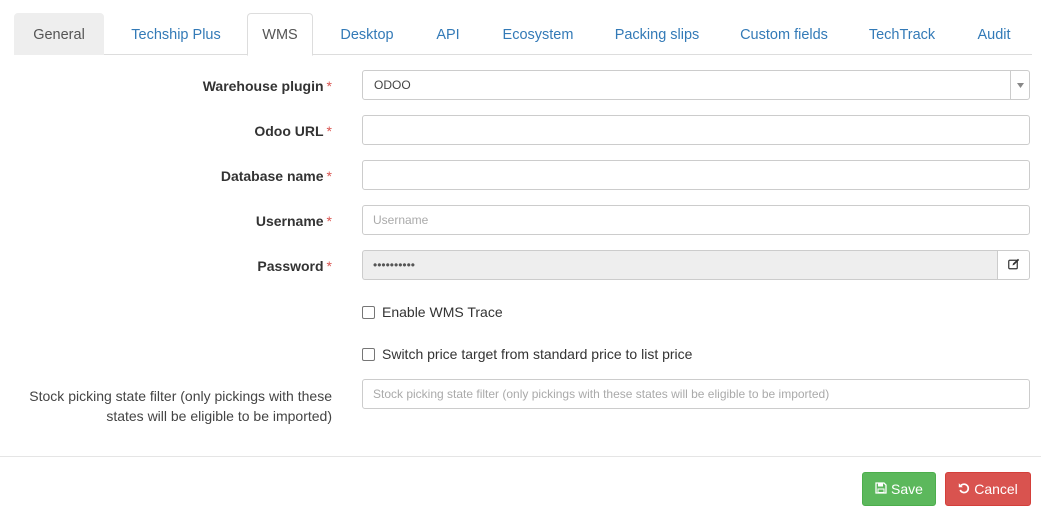  Describe the element at coordinates (679, 265) in the screenshot. I see `password-input: ••••••••••` at that location.